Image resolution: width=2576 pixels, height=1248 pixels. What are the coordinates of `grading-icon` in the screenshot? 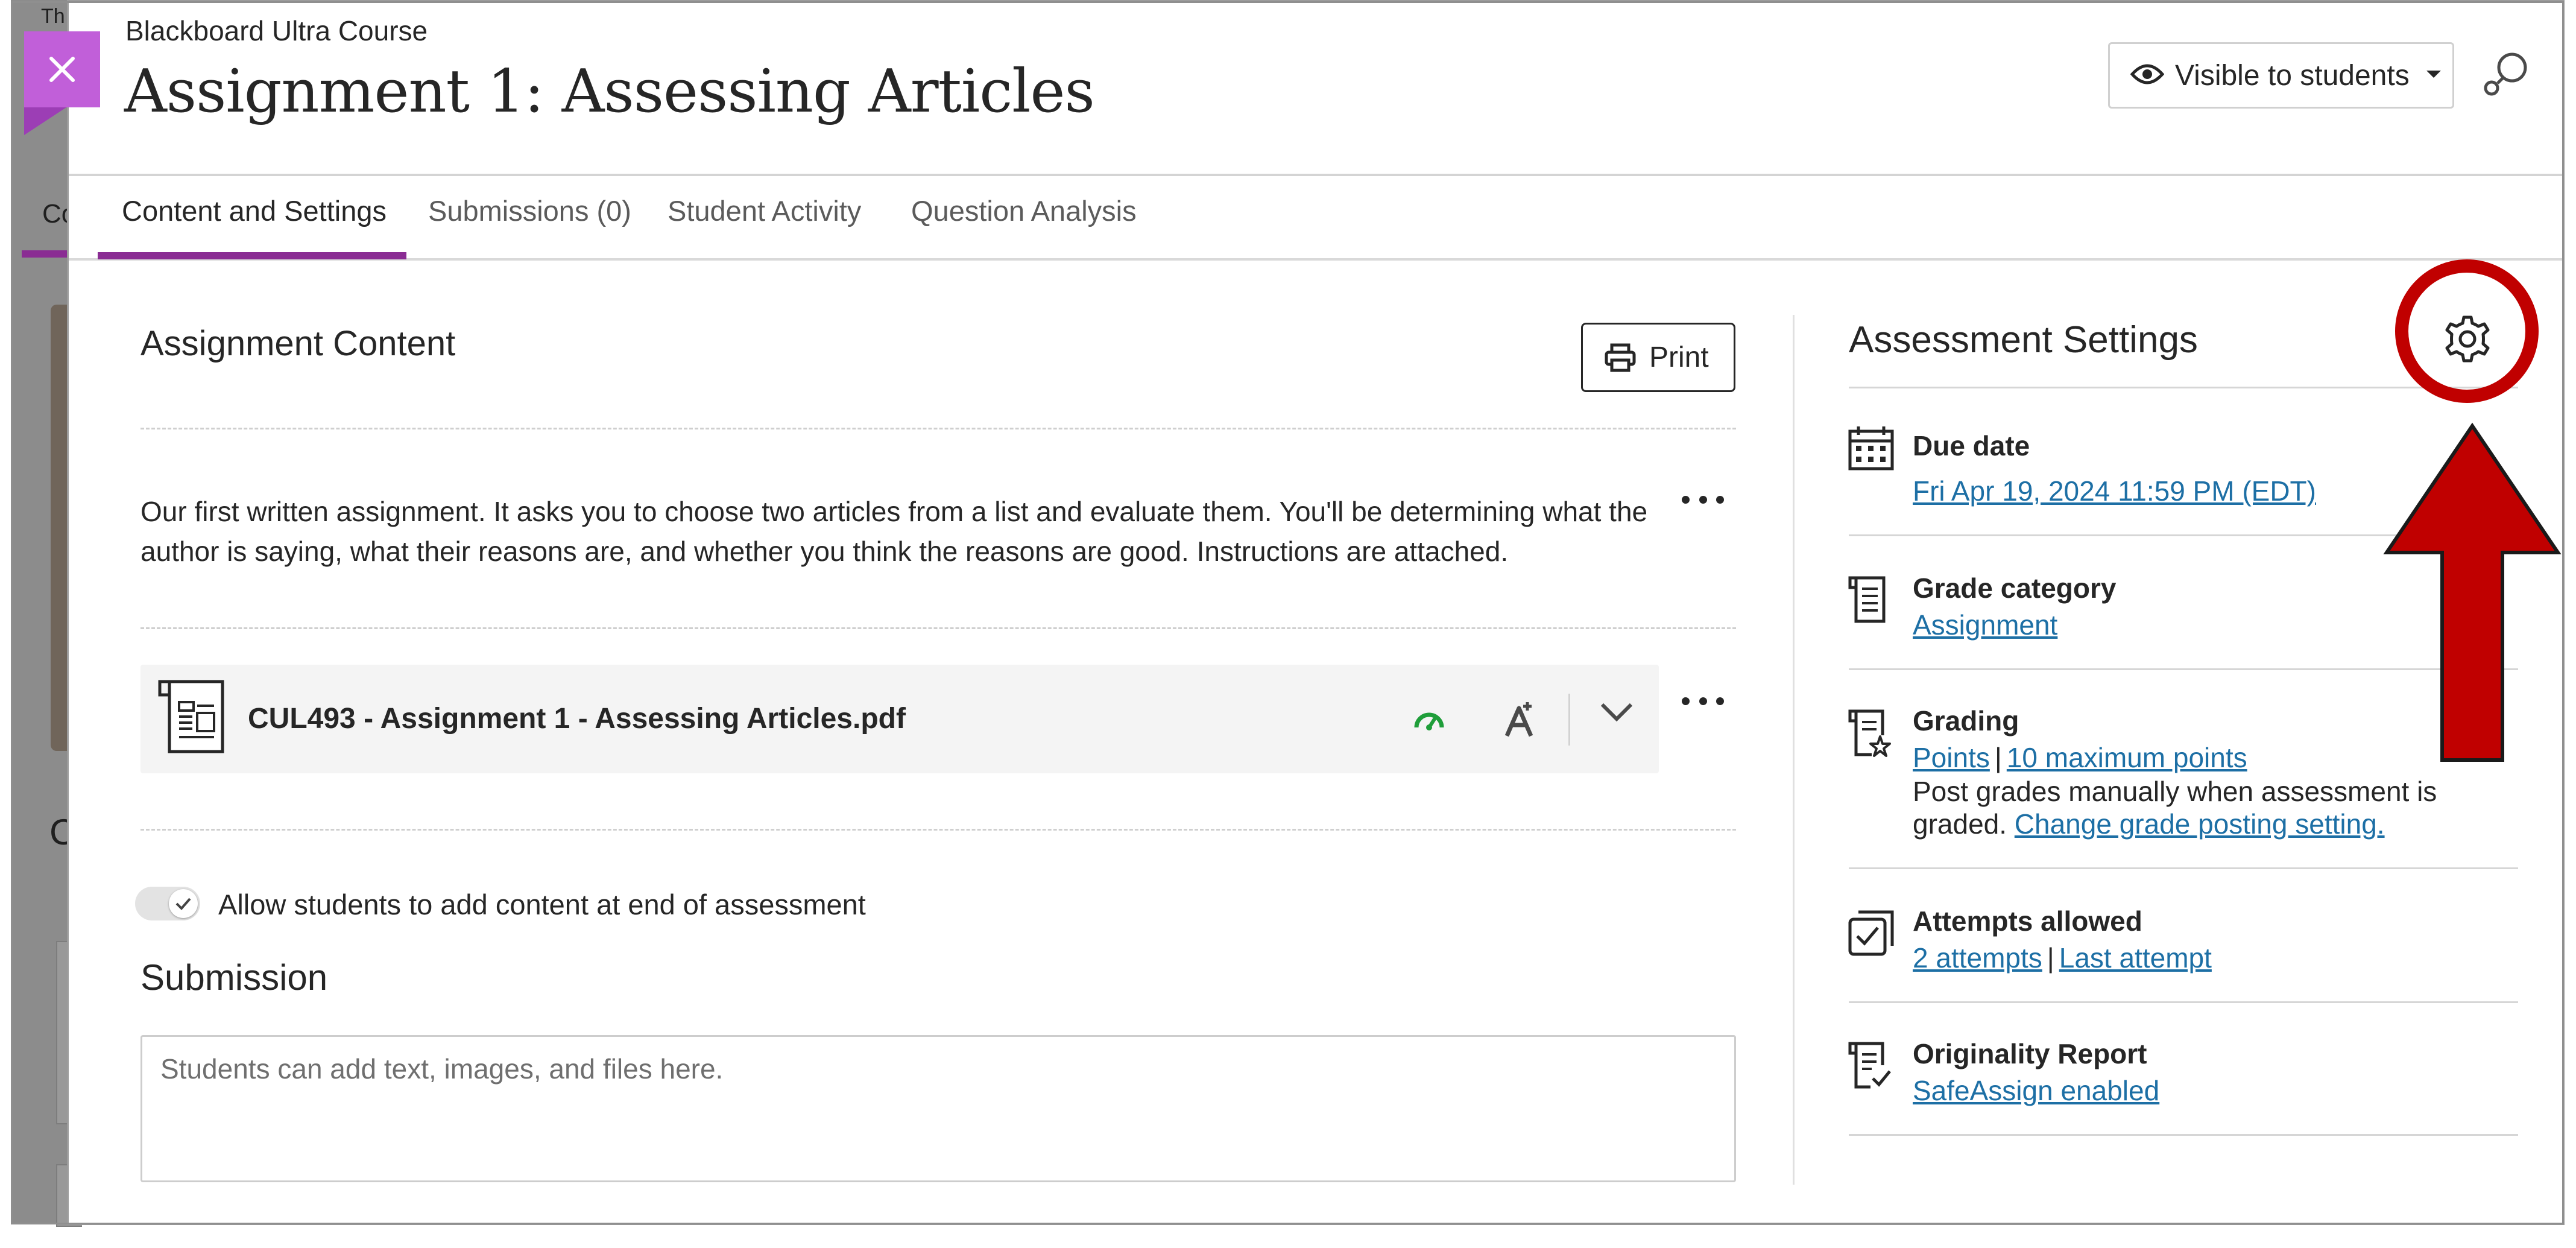 It's located at (1870, 735).